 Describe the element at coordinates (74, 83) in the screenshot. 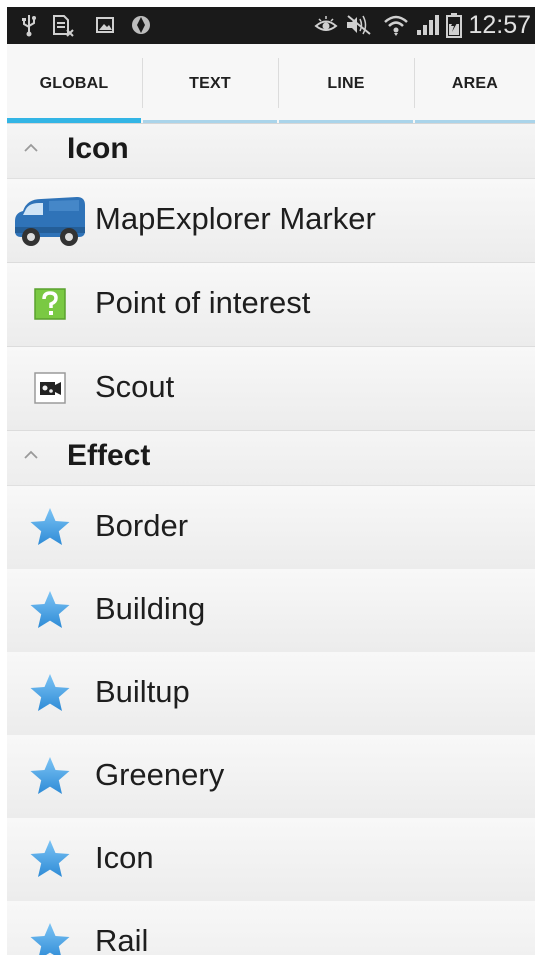

I see `tab-global: GLOBAL` at that location.